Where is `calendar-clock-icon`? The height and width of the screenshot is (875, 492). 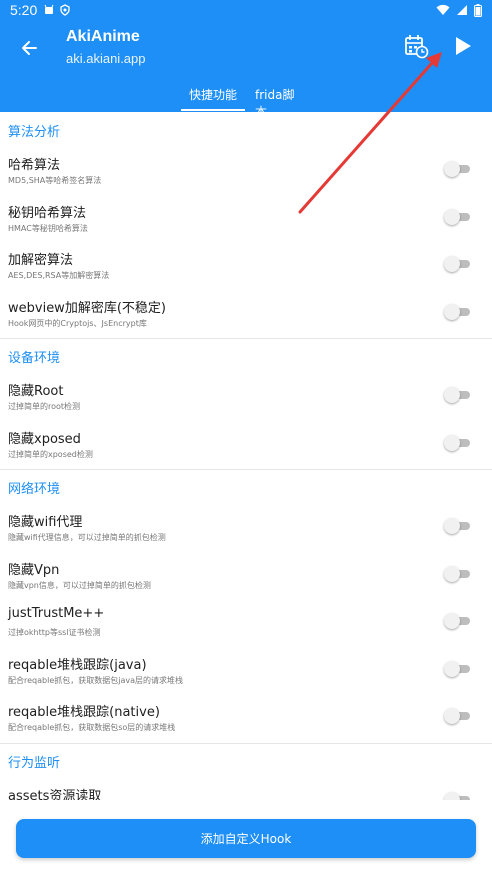 calendar-clock-icon is located at coordinates (416, 46).